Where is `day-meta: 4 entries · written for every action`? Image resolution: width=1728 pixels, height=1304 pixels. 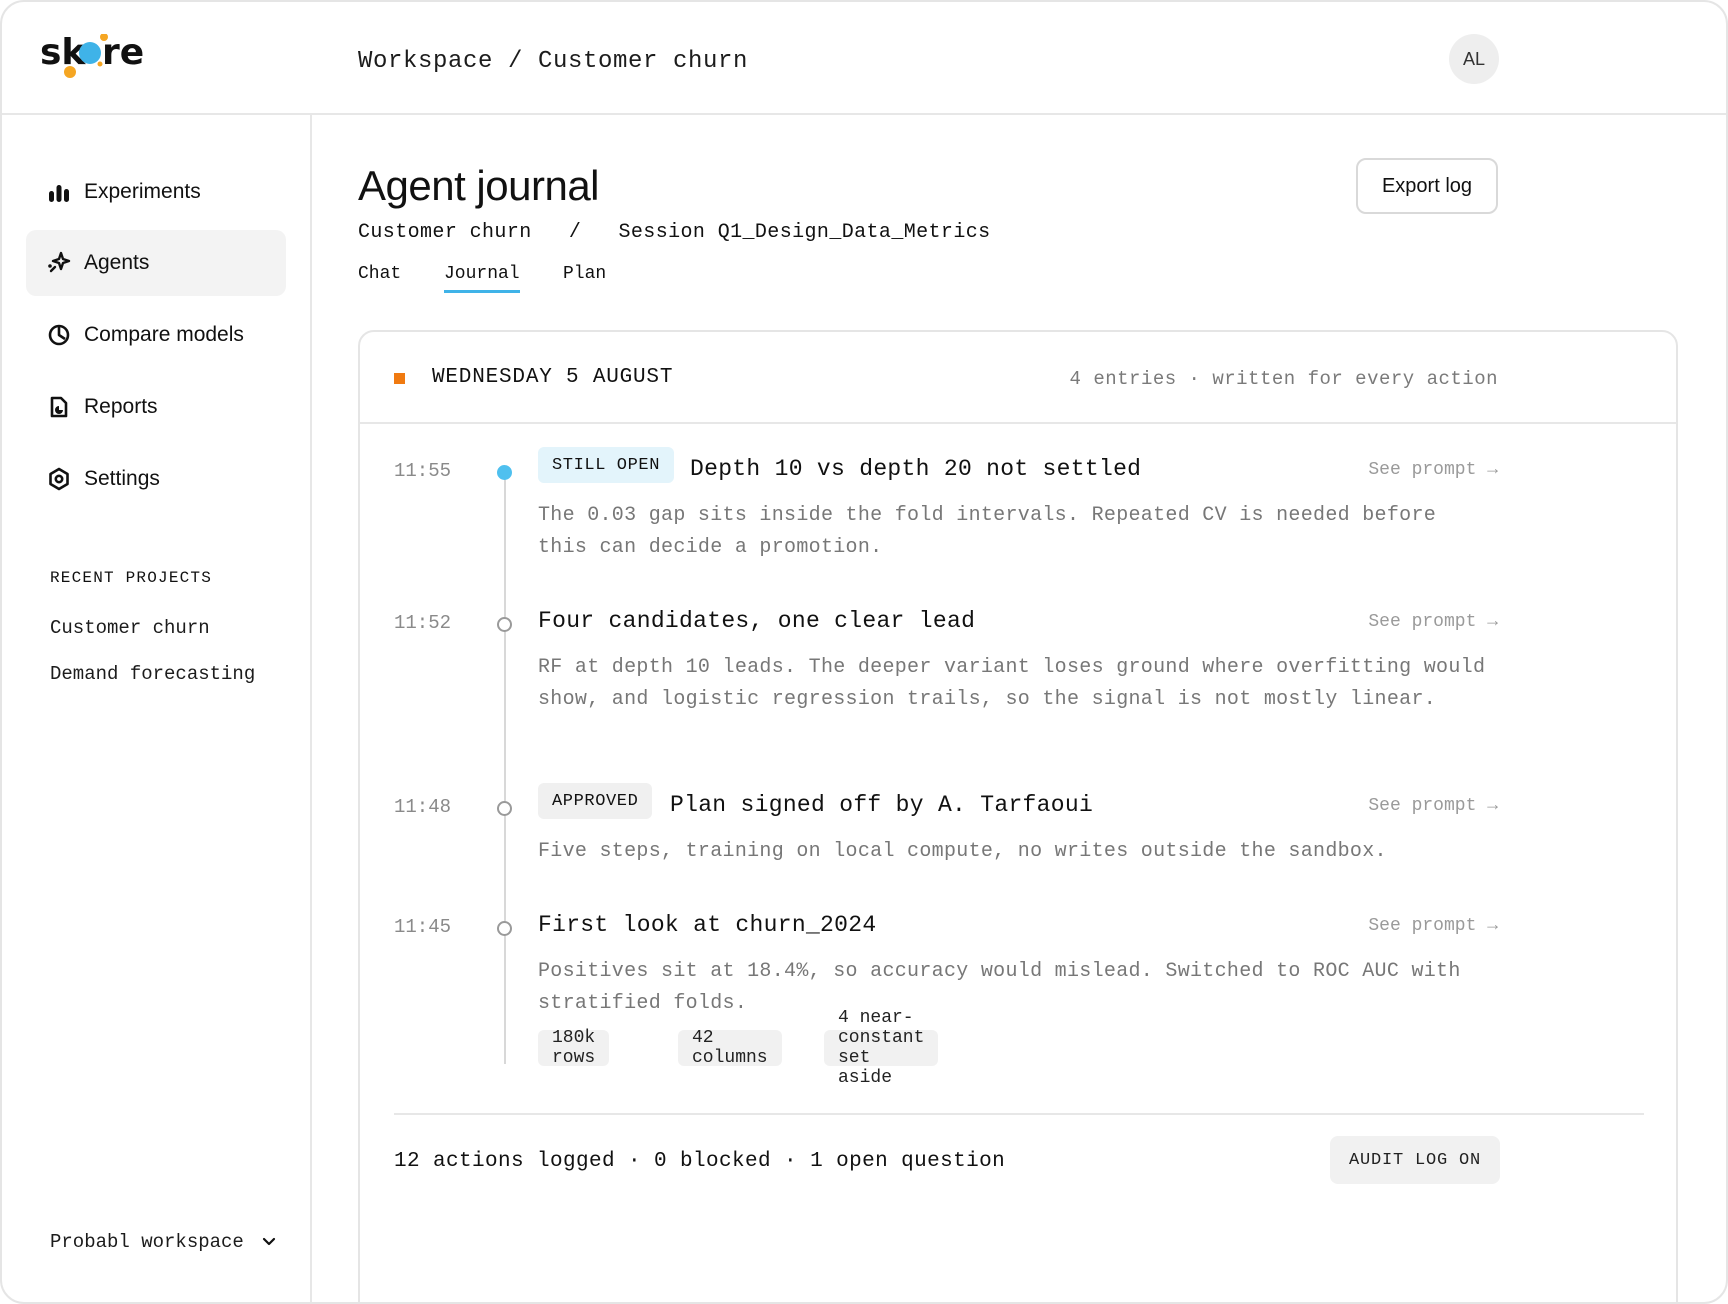 day-meta: 4 entries · written for every action is located at coordinates (1283, 379).